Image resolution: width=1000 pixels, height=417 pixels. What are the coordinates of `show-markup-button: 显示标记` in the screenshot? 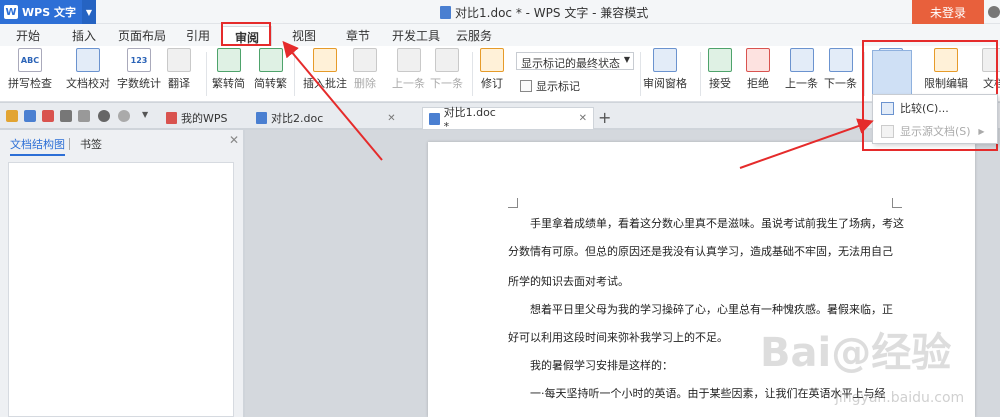 It's located at (550, 86).